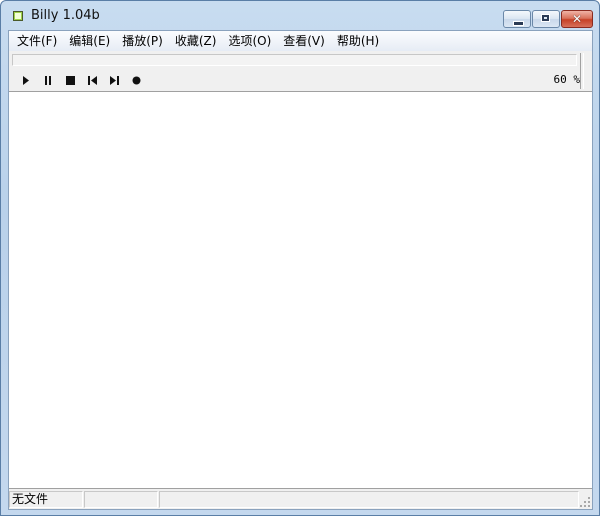 The width and height of the screenshot is (600, 516). What do you see at coordinates (46, 499) in the screenshot?
I see `status-file: 无文件` at bounding box center [46, 499].